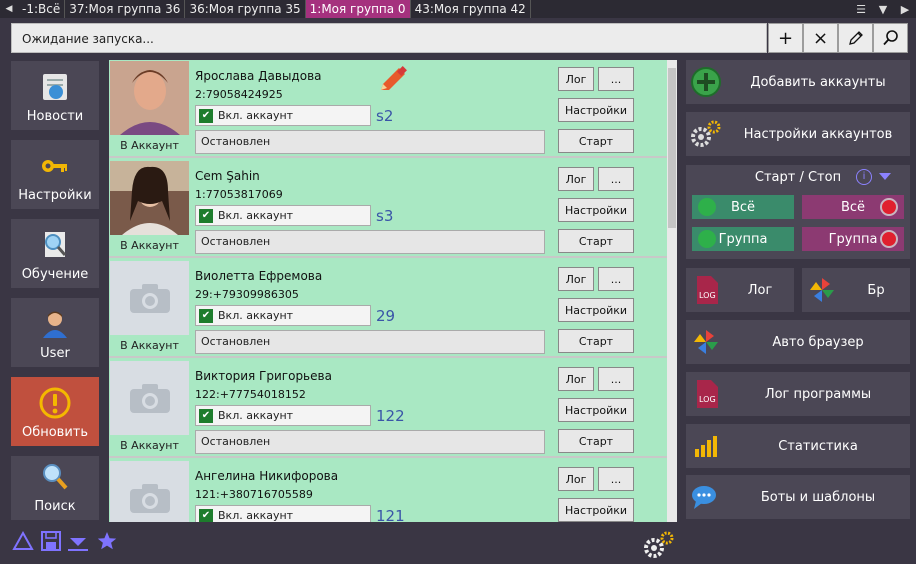 Image resolution: width=916 pixels, height=564 pixels. I want to click on plus-icon: +, so click(785, 38).